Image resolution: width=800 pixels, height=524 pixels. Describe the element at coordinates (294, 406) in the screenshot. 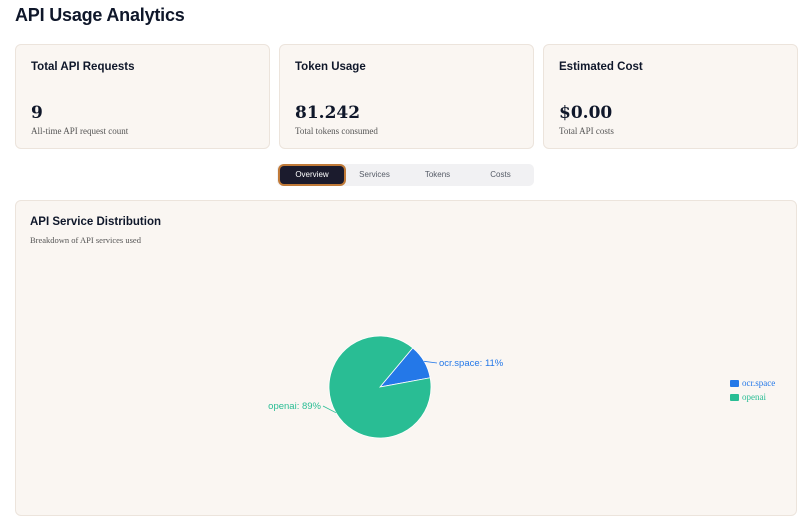

I see `pie-label-openai: openai: 89%` at that location.